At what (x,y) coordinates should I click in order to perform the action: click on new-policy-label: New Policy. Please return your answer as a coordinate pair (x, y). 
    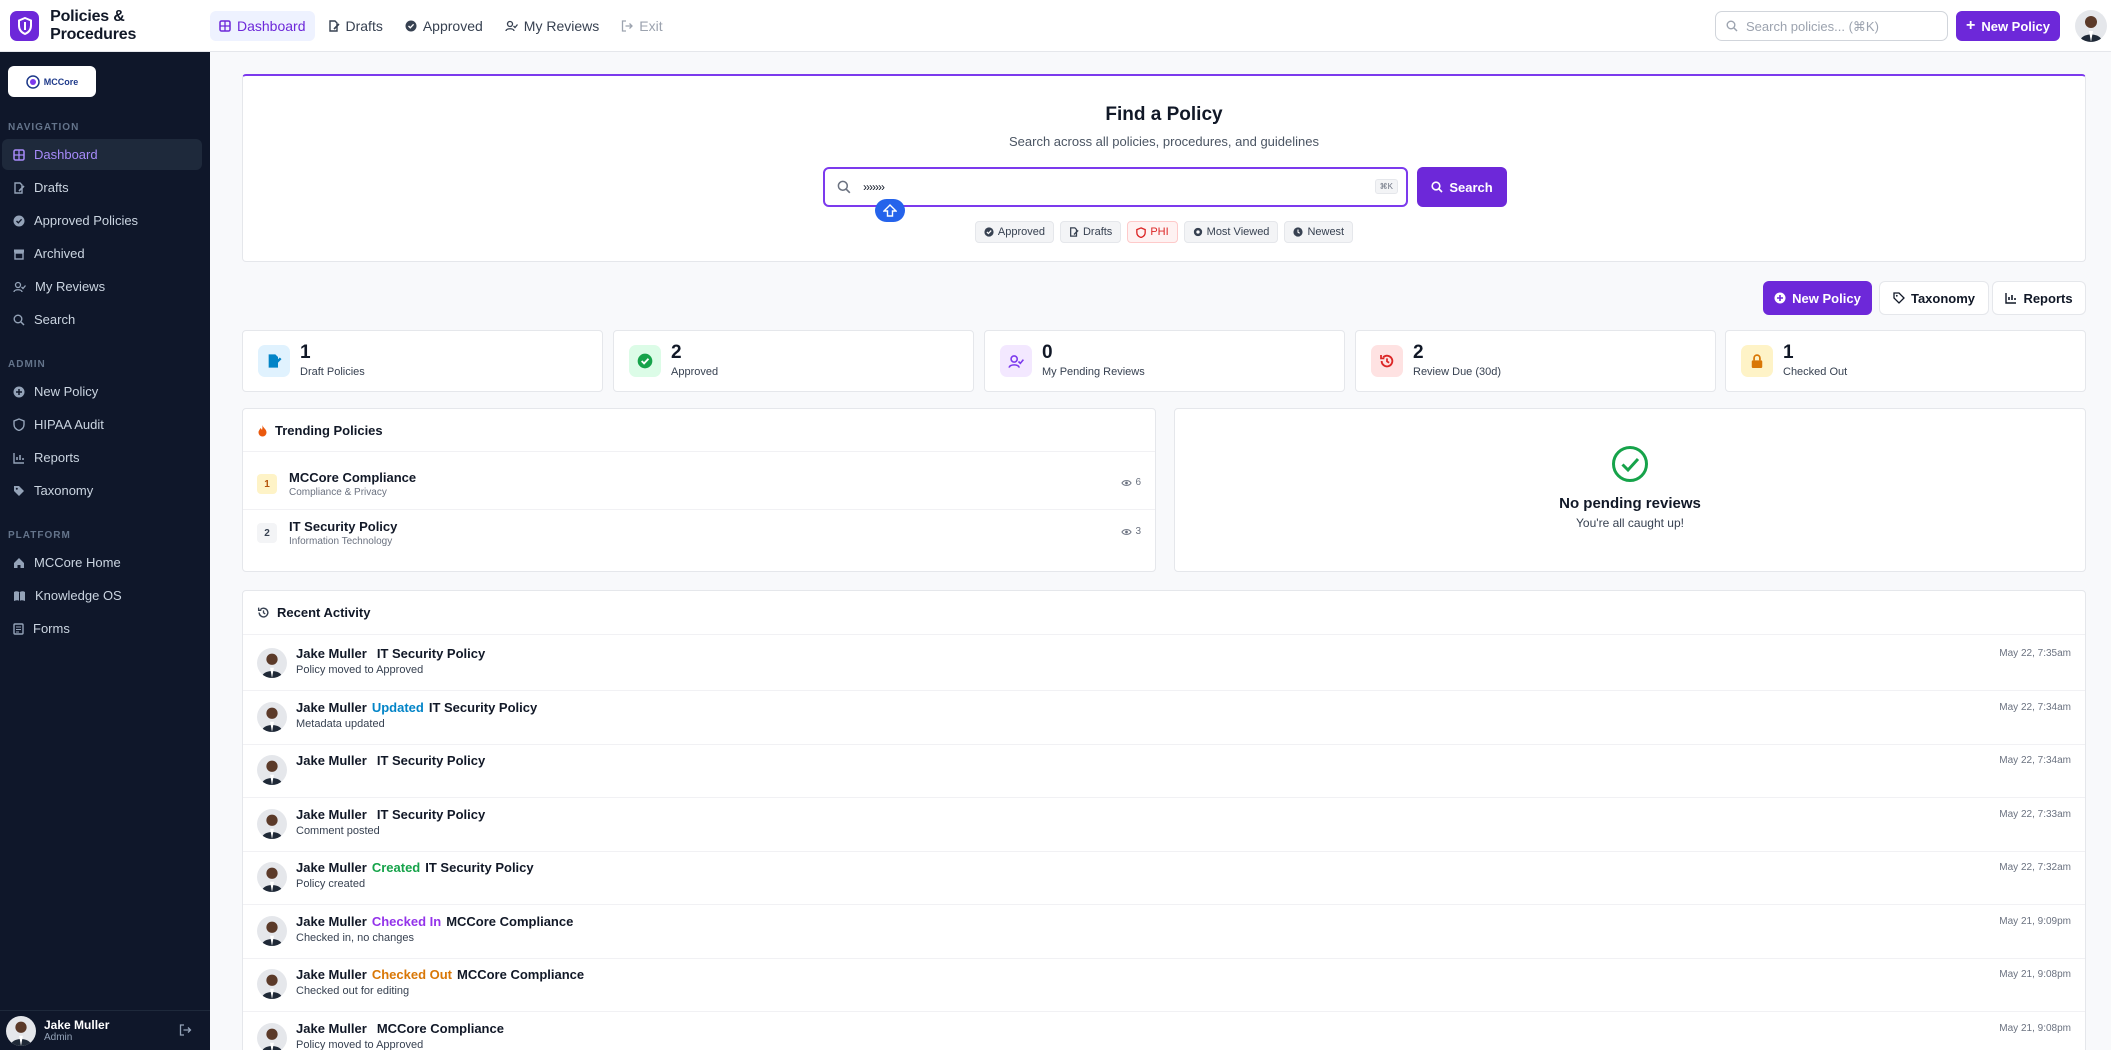
    Looking at the image, I should click on (2015, 26).